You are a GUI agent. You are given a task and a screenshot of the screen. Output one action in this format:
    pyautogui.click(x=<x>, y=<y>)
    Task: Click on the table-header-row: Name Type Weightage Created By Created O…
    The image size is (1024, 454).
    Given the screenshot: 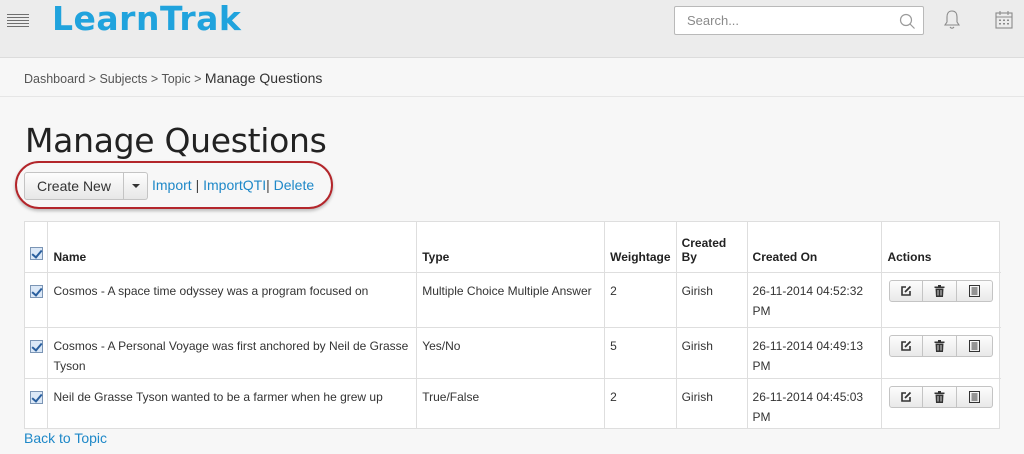 What is the action you would take?
    pyautogui.click(x=513, y=247)
    